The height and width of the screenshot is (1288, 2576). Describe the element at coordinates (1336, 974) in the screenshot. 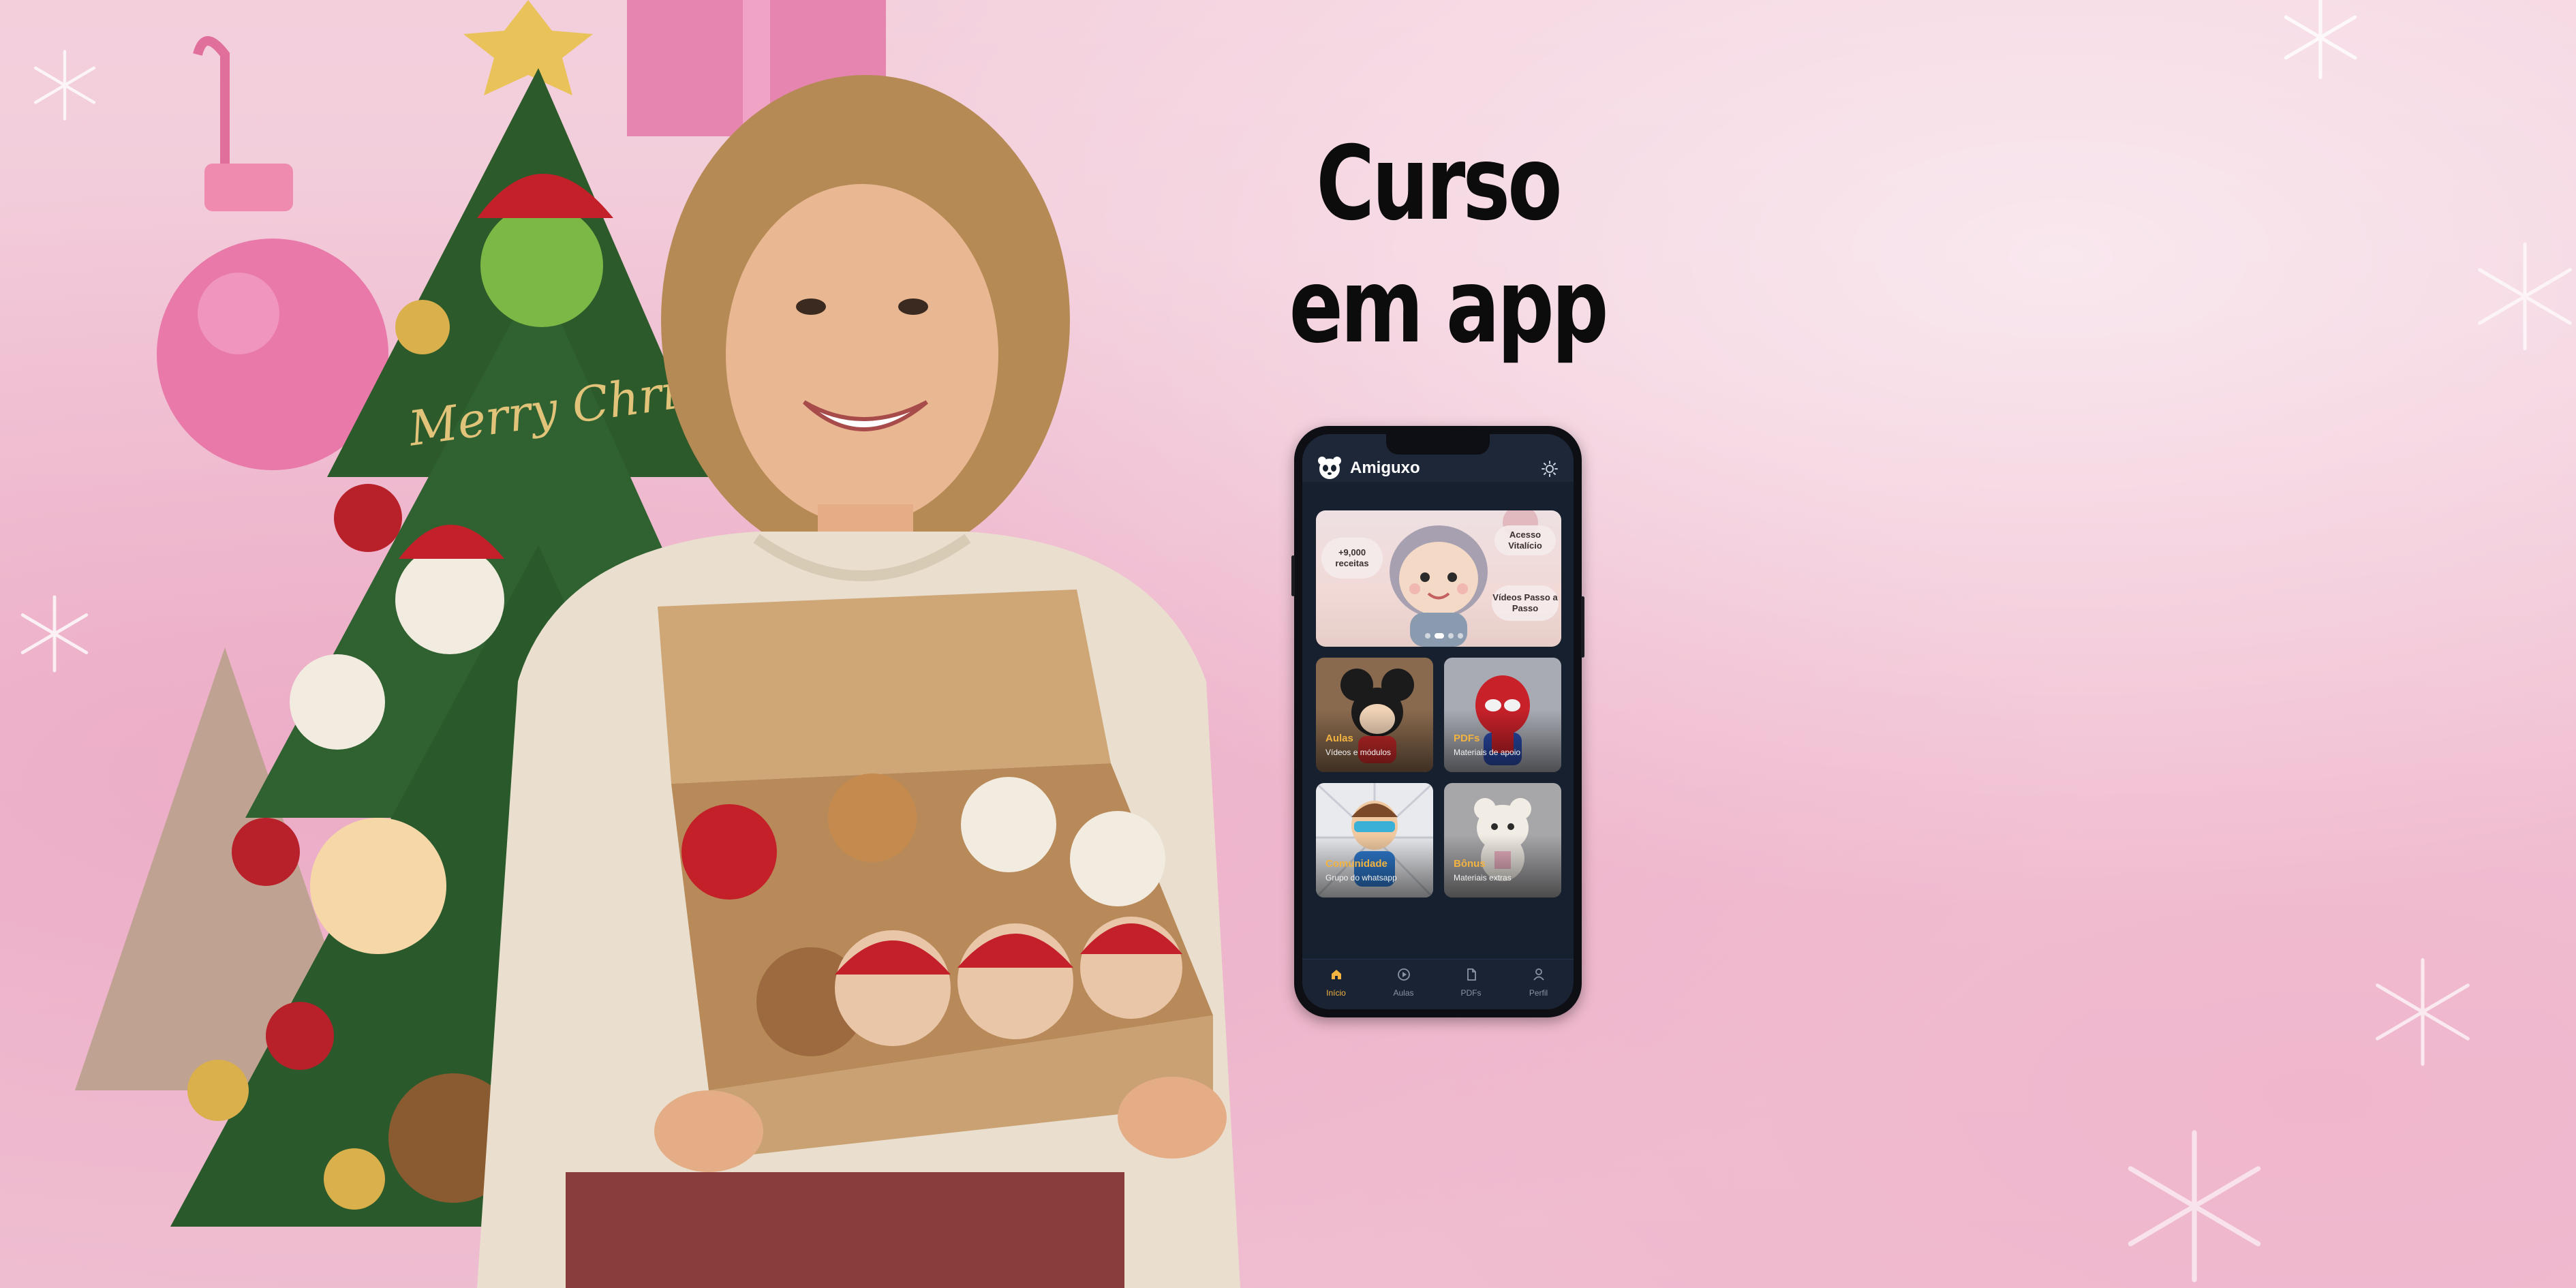

I see `home-icon` at that location.